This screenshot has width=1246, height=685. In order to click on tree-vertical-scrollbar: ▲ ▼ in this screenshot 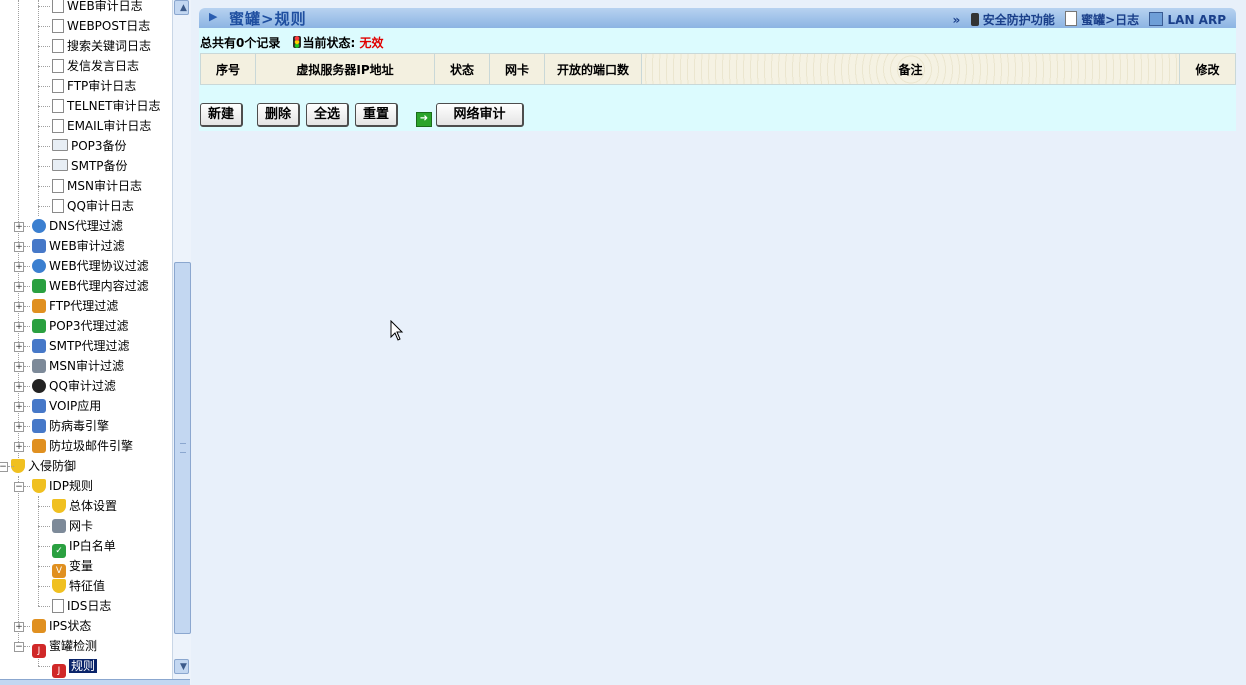, I will do `click(181, 342)`.